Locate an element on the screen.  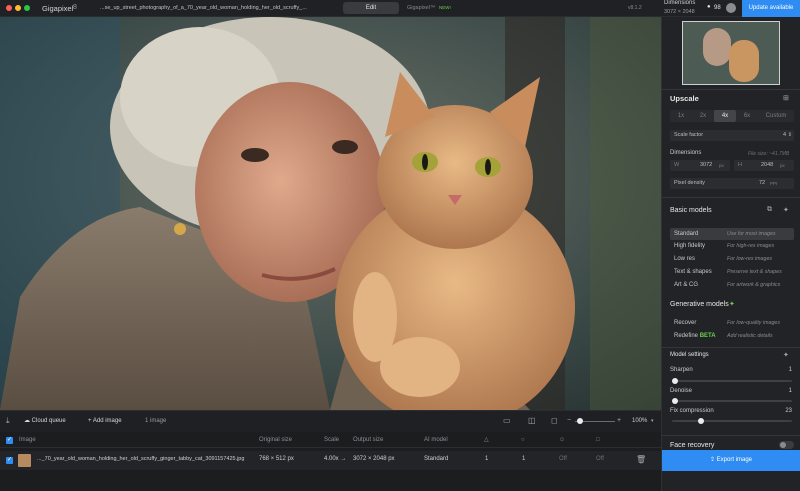
app-name: Gigapixel is located at coordinates (58, 8).